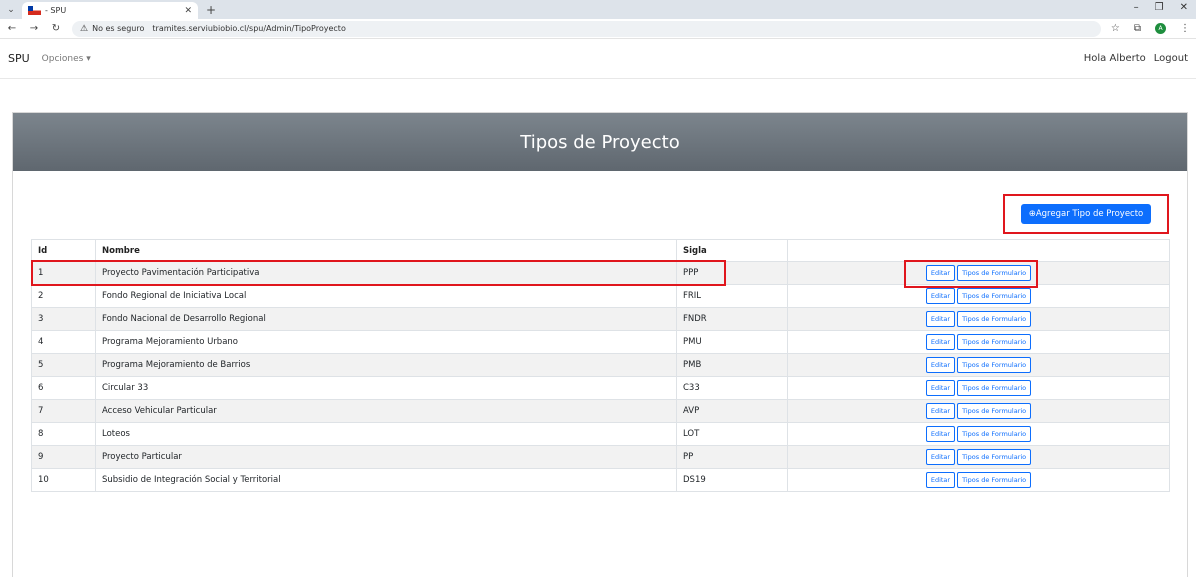 The image size is (1196, 577). What do you see at coordinates (1115, 28) in the screenshot?
I see `bookmark-star-icon: ☆` at bounding box center [1115, 28].